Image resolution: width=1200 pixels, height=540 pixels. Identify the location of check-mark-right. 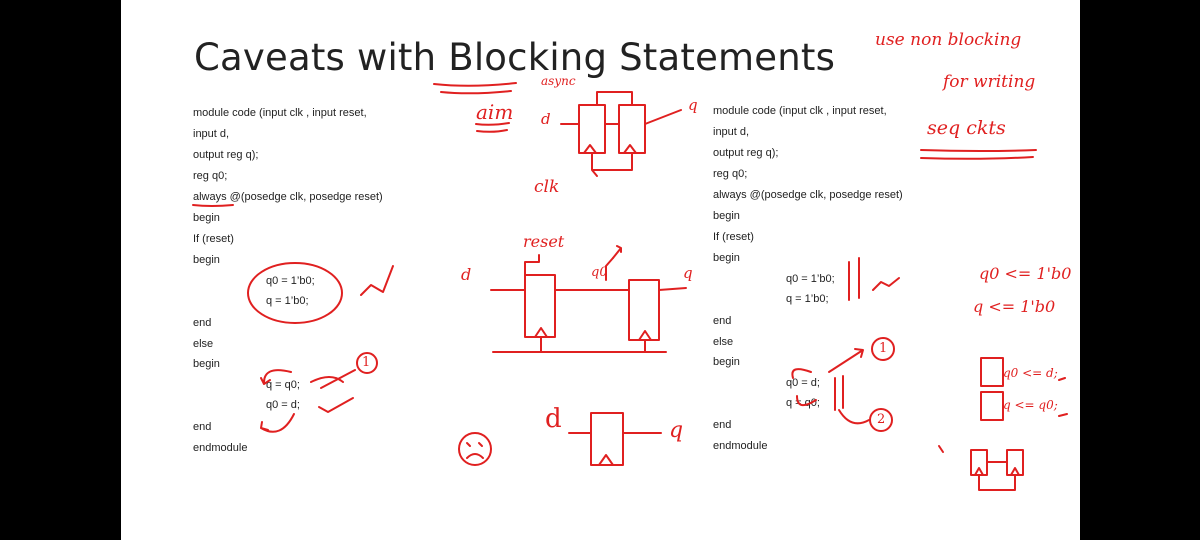
(886, 284).